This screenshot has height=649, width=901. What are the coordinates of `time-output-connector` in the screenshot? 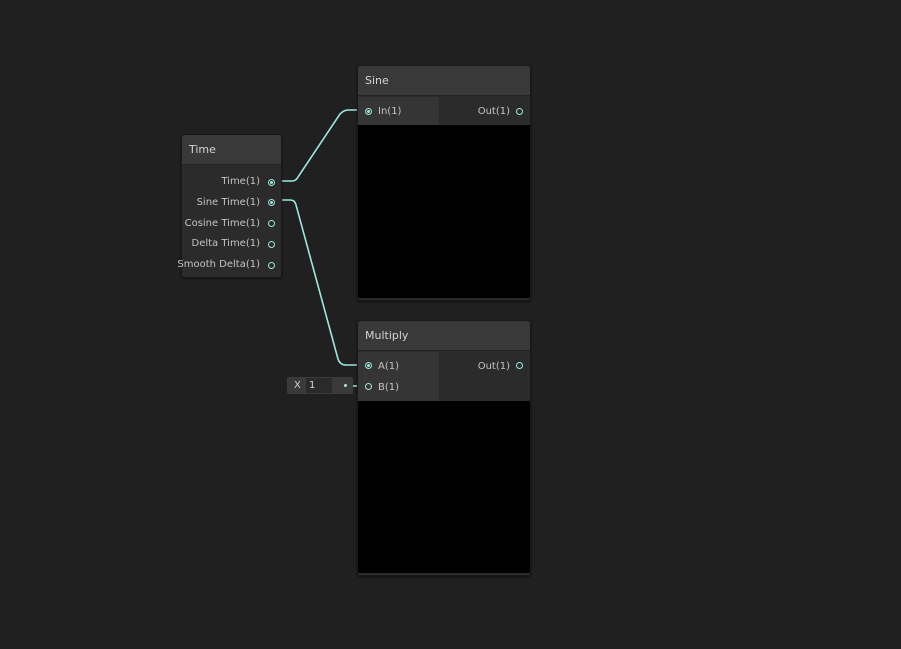 It's located at (271, 182).